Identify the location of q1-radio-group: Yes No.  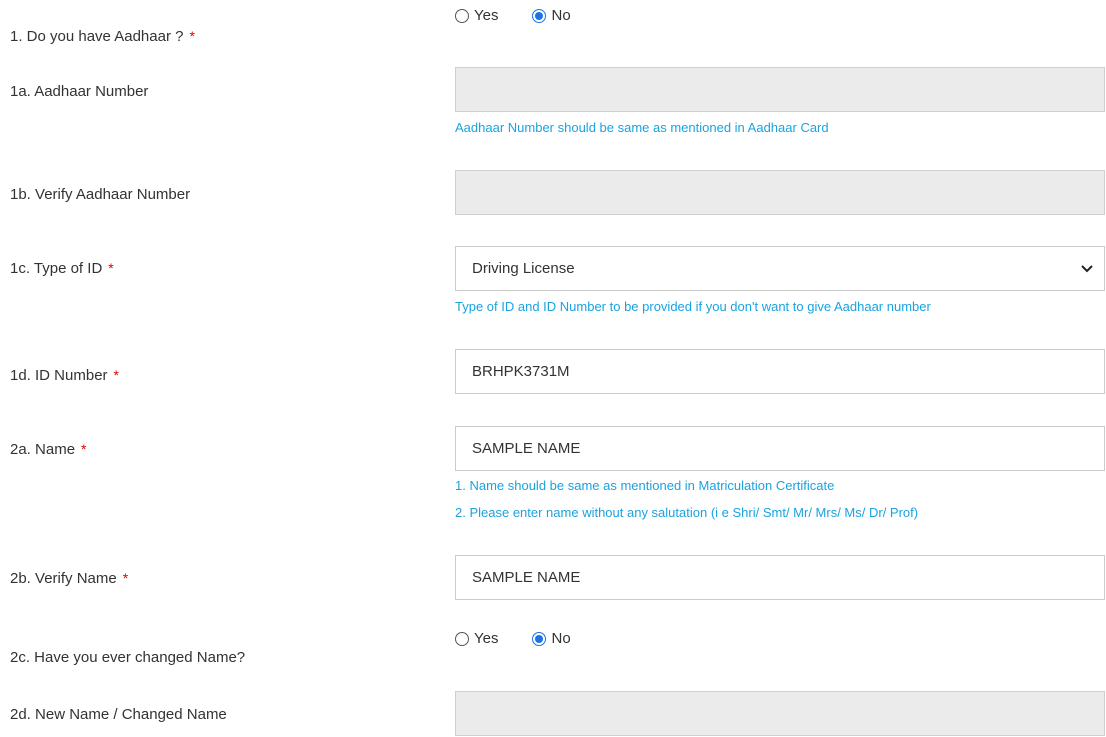
(513, 15).